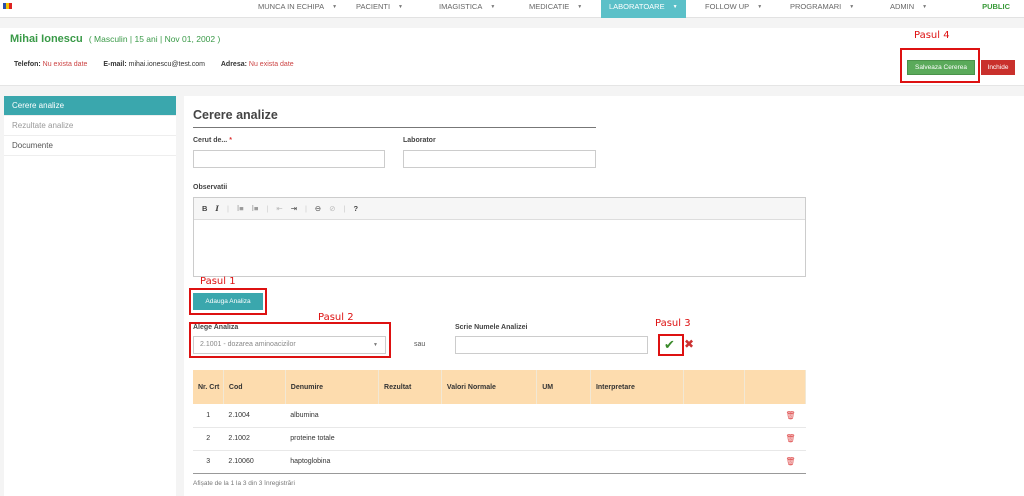  I want to click on observations-label: Observatii, so click(210, 187).